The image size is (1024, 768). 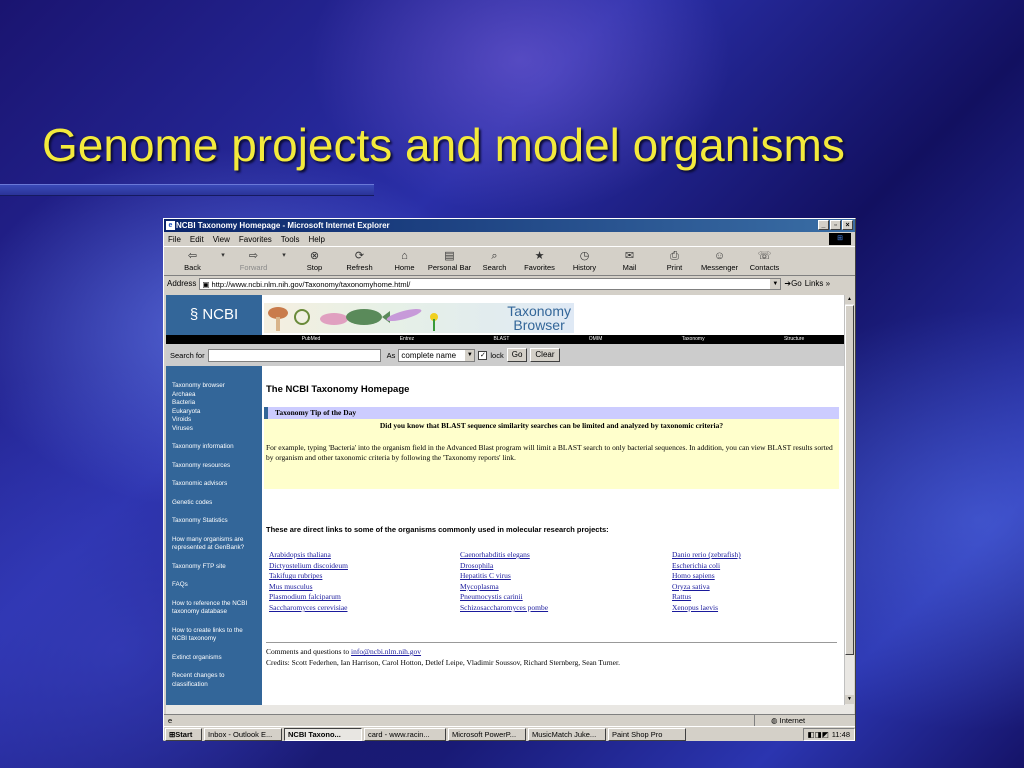 What do you see at coordinates (835, 225) in the screenshot?
I see `maximize-button: ▫` at bounding box center [835, 225].